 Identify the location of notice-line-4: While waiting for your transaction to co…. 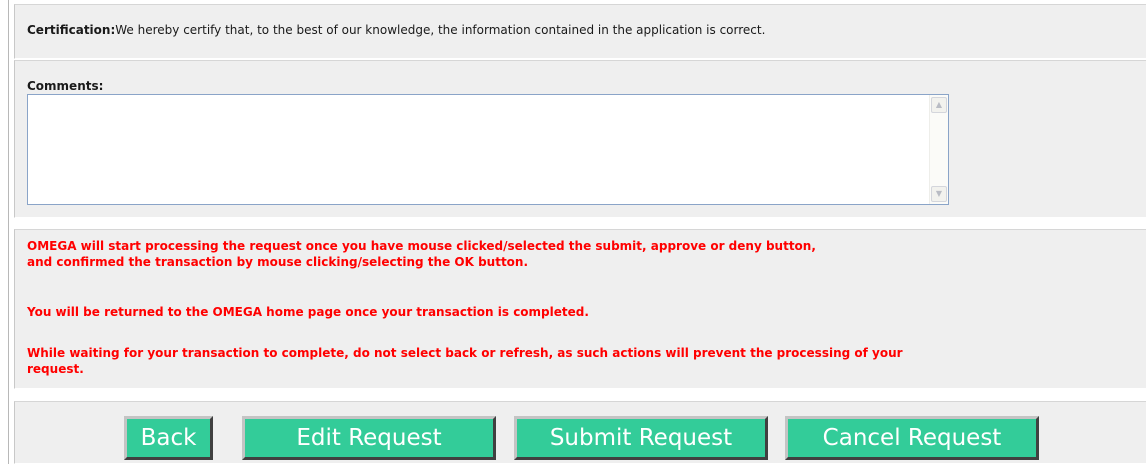
(465, 353).